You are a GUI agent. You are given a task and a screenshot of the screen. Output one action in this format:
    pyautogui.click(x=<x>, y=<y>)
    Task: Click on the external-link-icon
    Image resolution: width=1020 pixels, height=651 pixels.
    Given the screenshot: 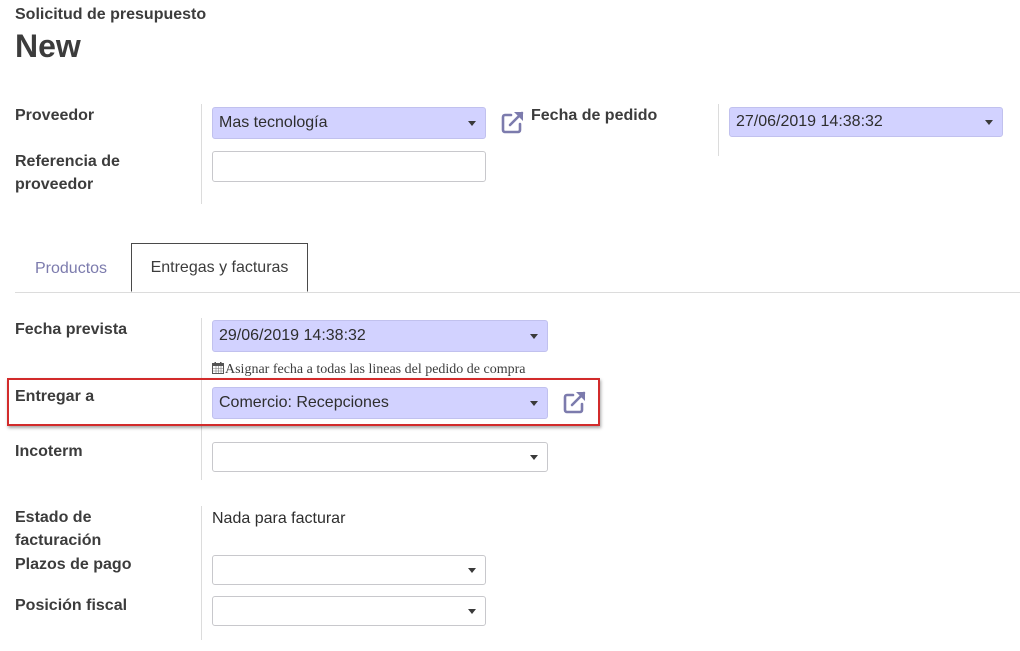 What is the action you would take?
    pyautogui.click(x=513, y=122)
    